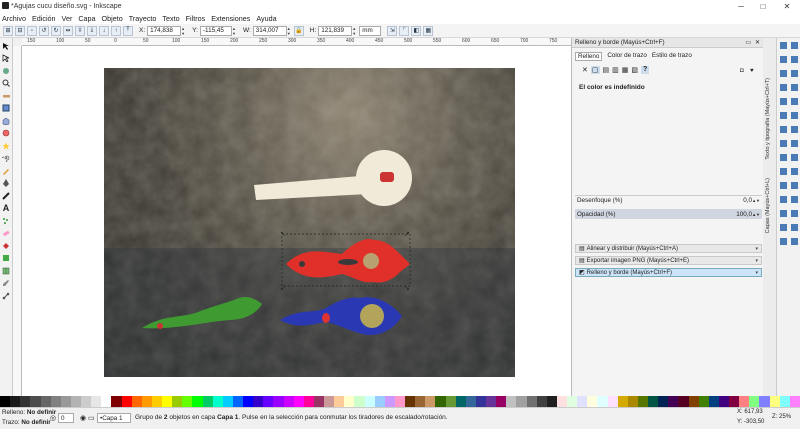 This screenshot has height=429, width=800. What do you see at coordinates (104, 30) in the screenshot?
I see `lower-icon: ↓` at bounding box center [104, 30].